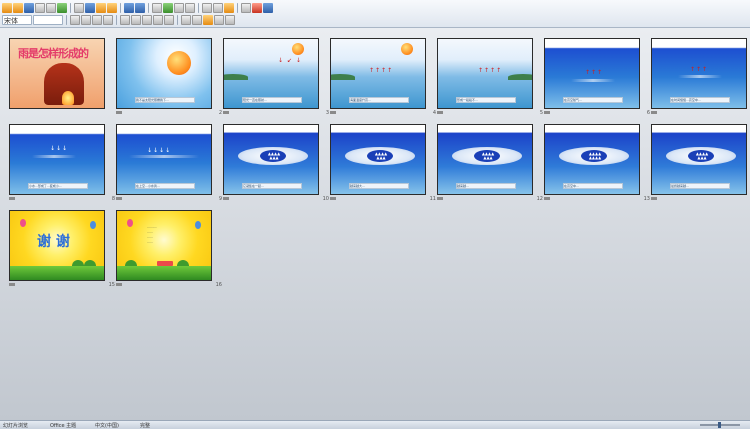 This screenshot has height=429, width=750. What do you see at coordinates (57, 73) in the screenshot?
I see `slide-preview: 雨是怎样形成的` at bounding box center [57, 73].